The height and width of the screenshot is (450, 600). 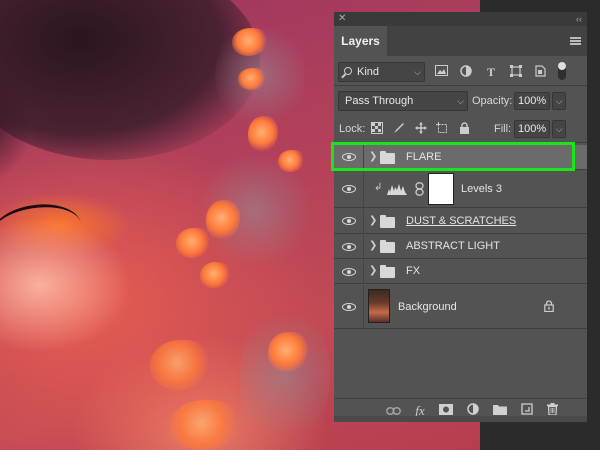 I want to click on image-filter-icon, so click(x=441, y=72).